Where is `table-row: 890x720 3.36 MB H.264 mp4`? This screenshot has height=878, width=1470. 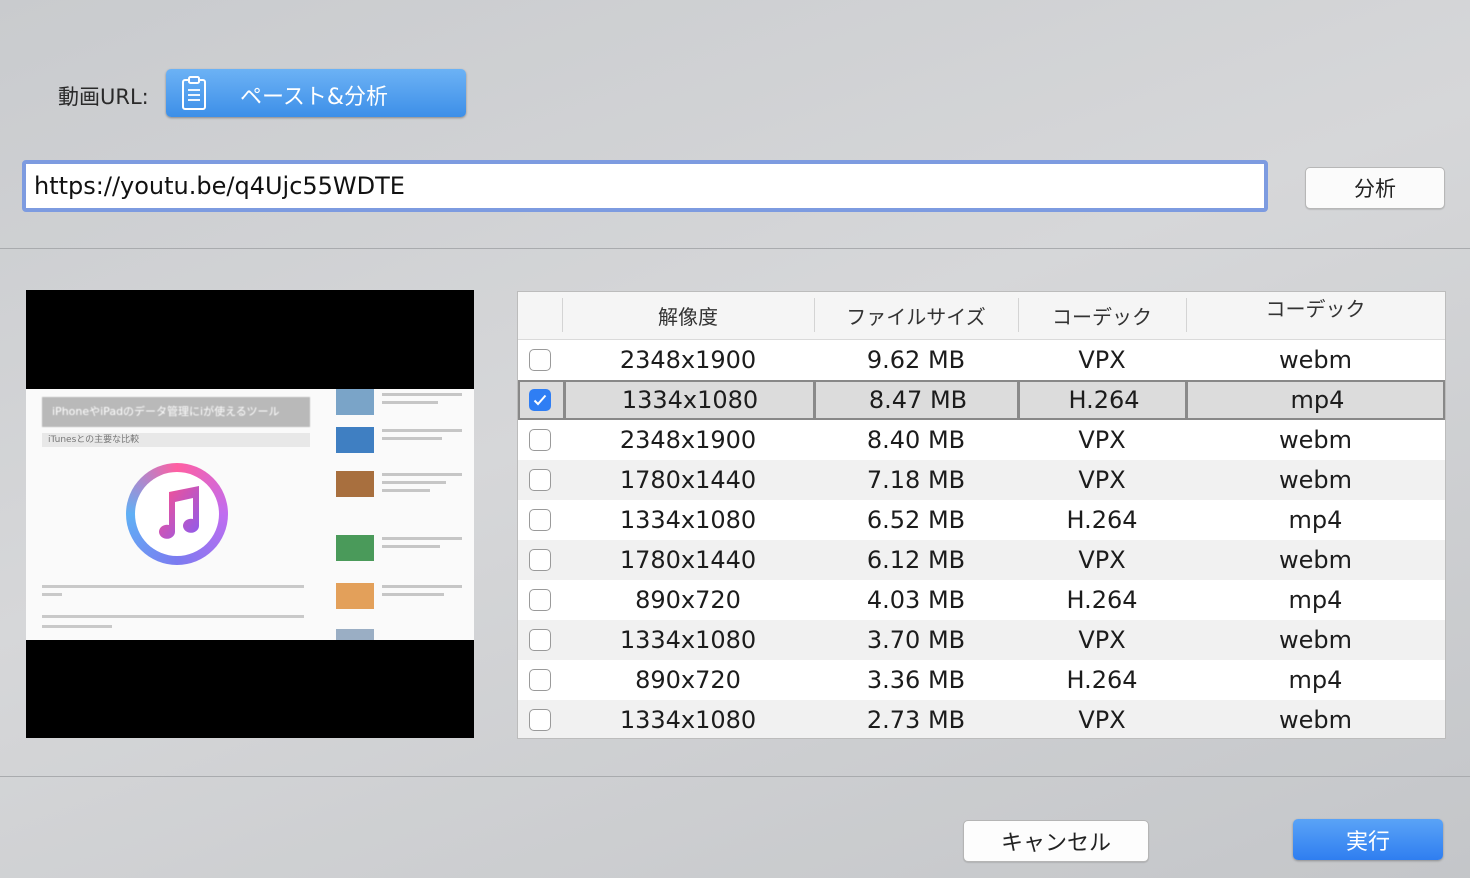
table-row: 890x720 3.36 MB H.264 mp4 is located at coordinates (981, 680).